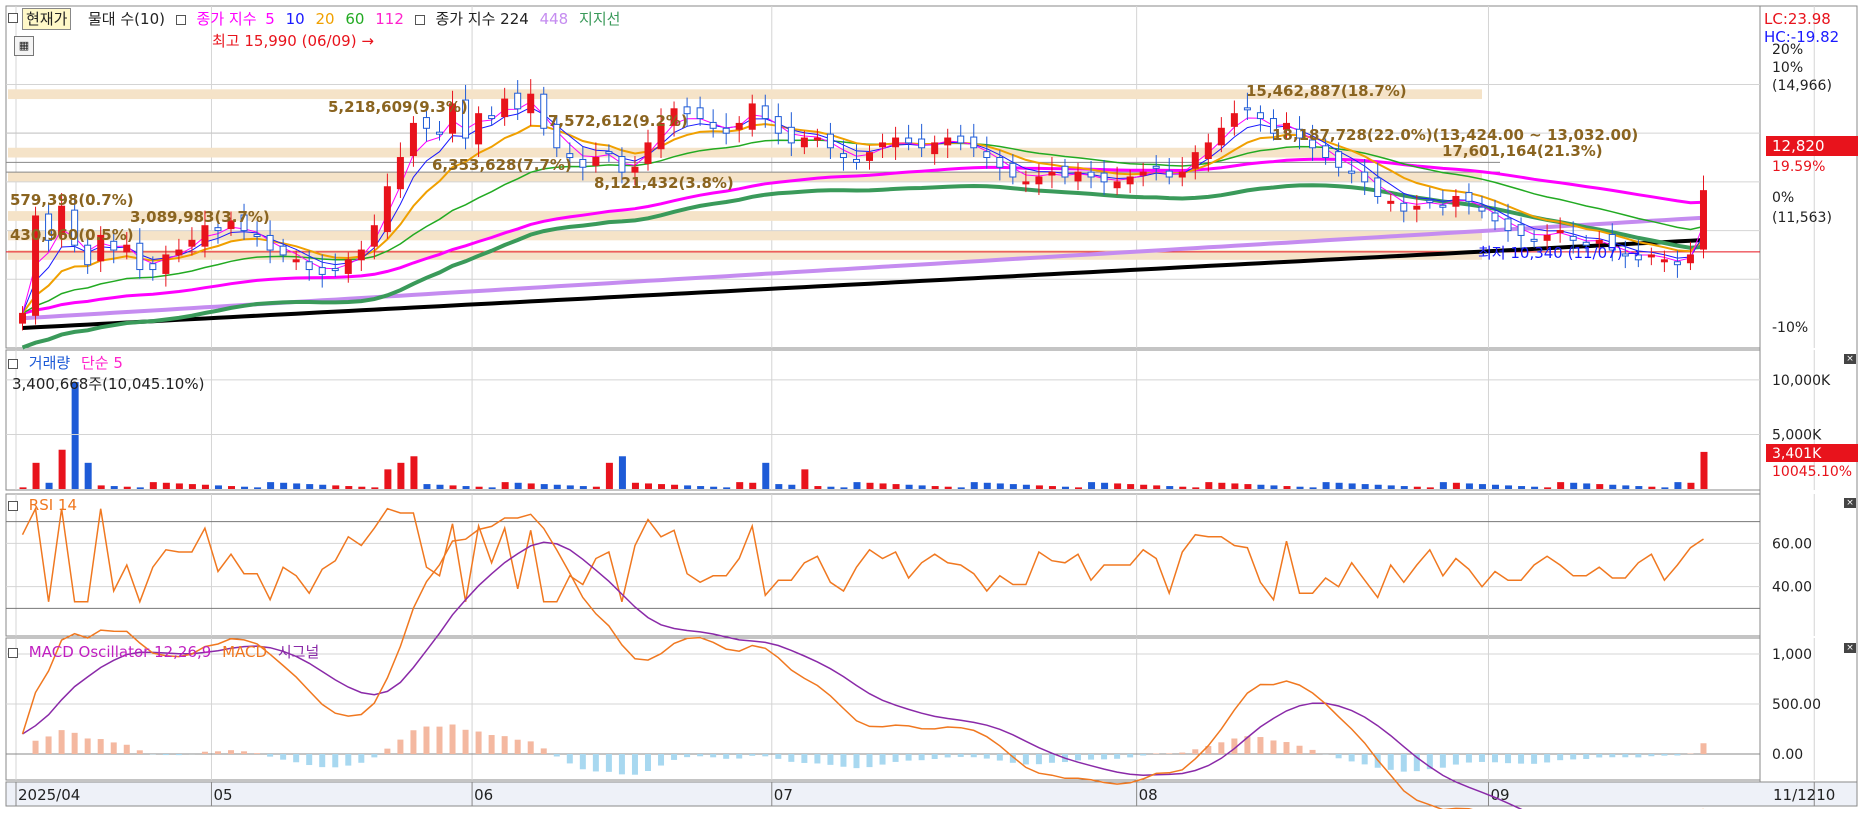 This screenshot has height=813, width=1859. I want to click on support-line-label: 지지선, so click(599, 19).